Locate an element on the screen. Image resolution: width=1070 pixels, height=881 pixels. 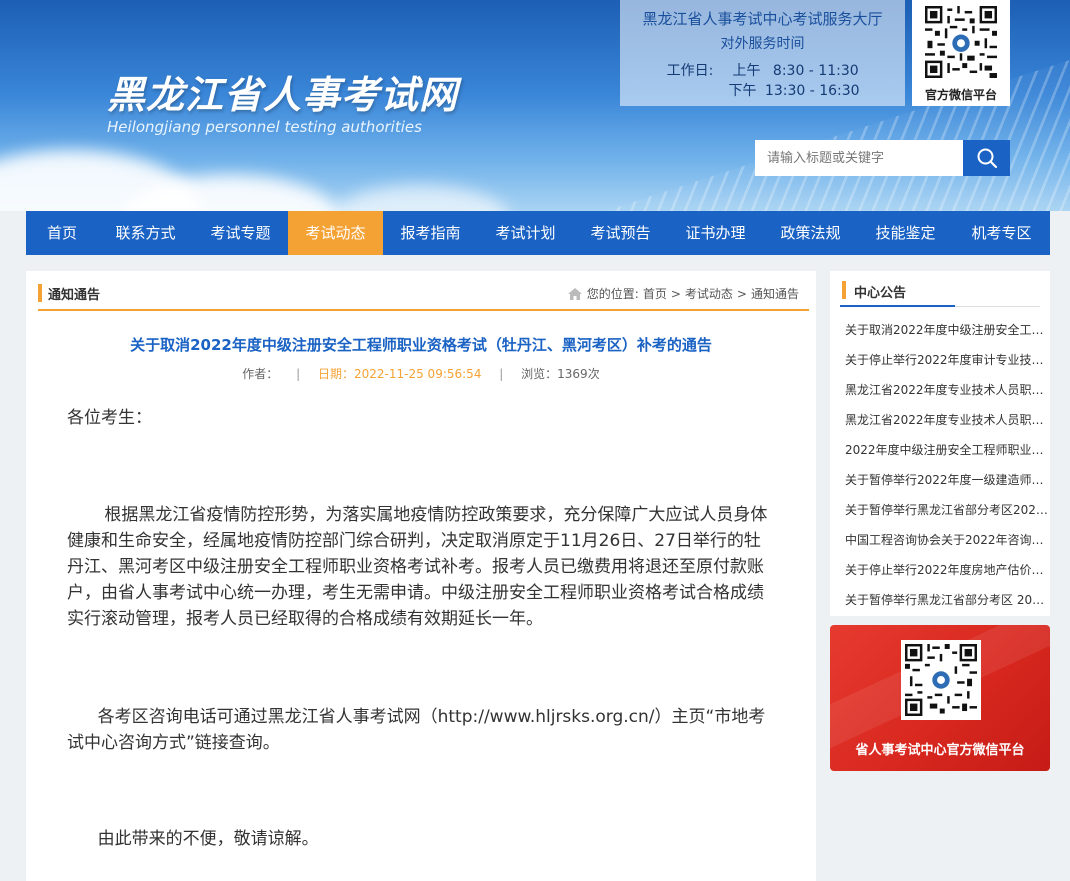
nav-item-exam-news: 考试动态 is located at coordinates (335, 233).